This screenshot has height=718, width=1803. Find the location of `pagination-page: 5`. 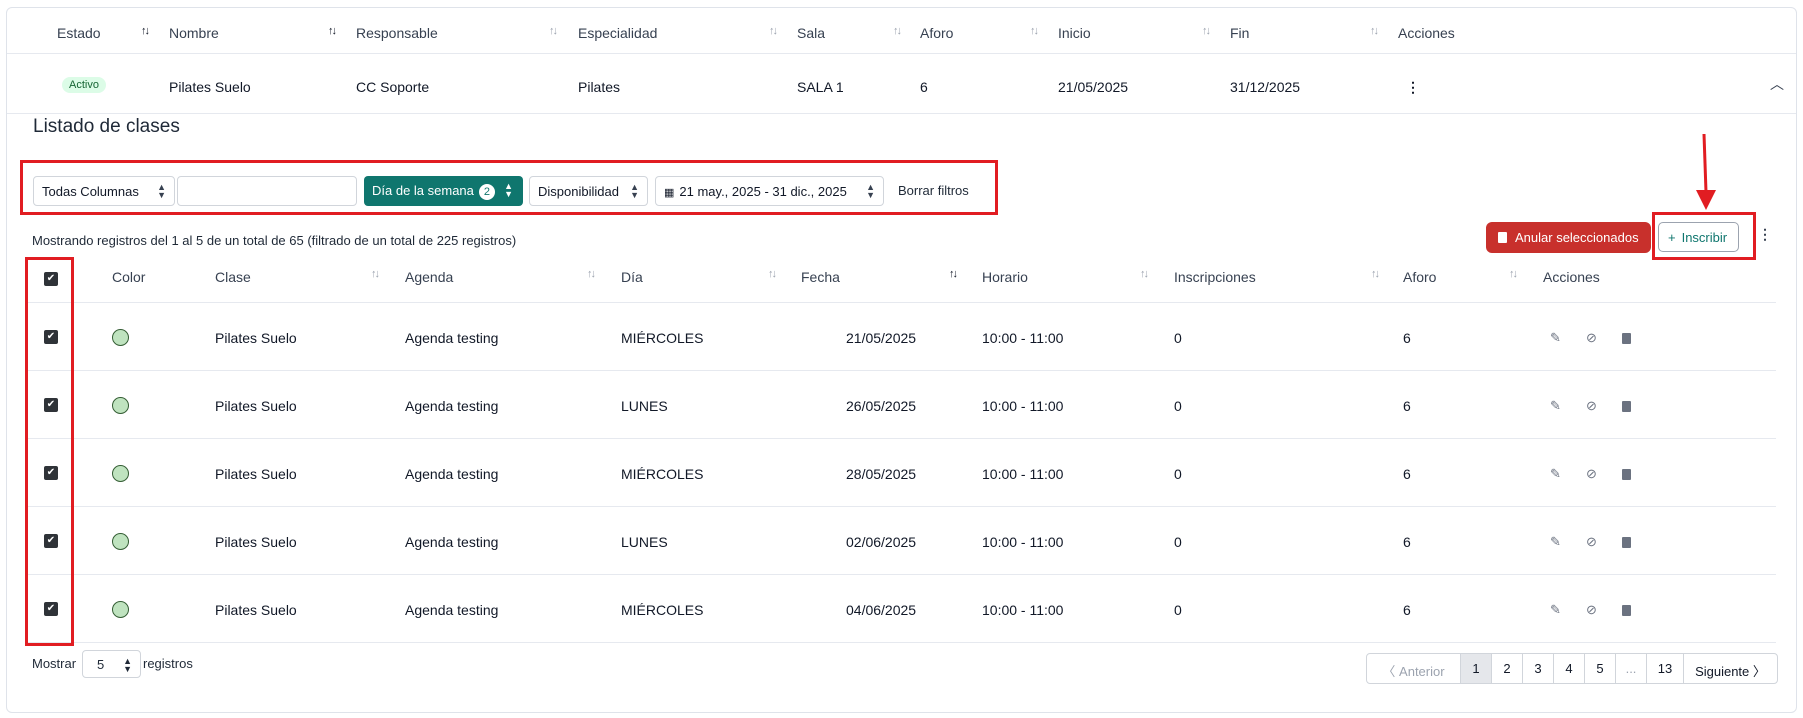

pagination-page: 5 is located at coordinates (1600, 668).